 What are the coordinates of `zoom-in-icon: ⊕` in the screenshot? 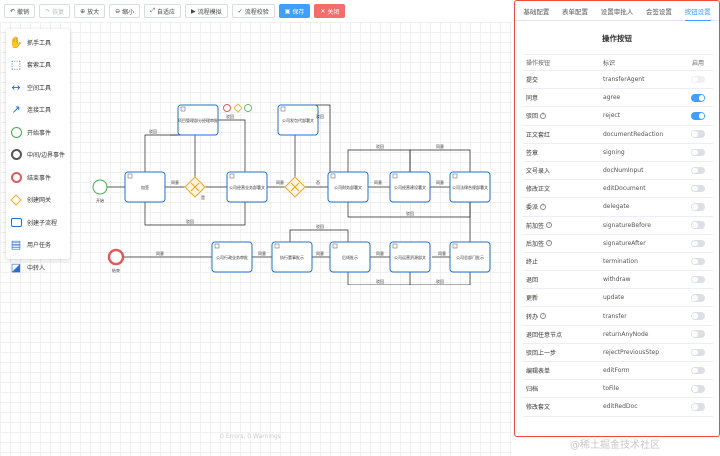 It's located at (83, 11).